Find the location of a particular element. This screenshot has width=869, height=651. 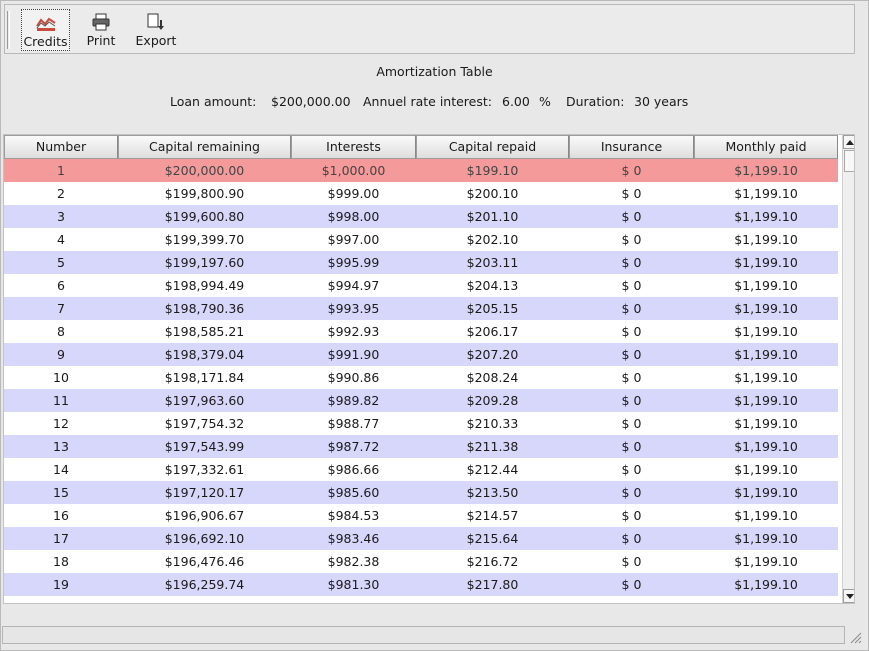

table-cell: $198,585.21 is located at coordinates (204, 331).